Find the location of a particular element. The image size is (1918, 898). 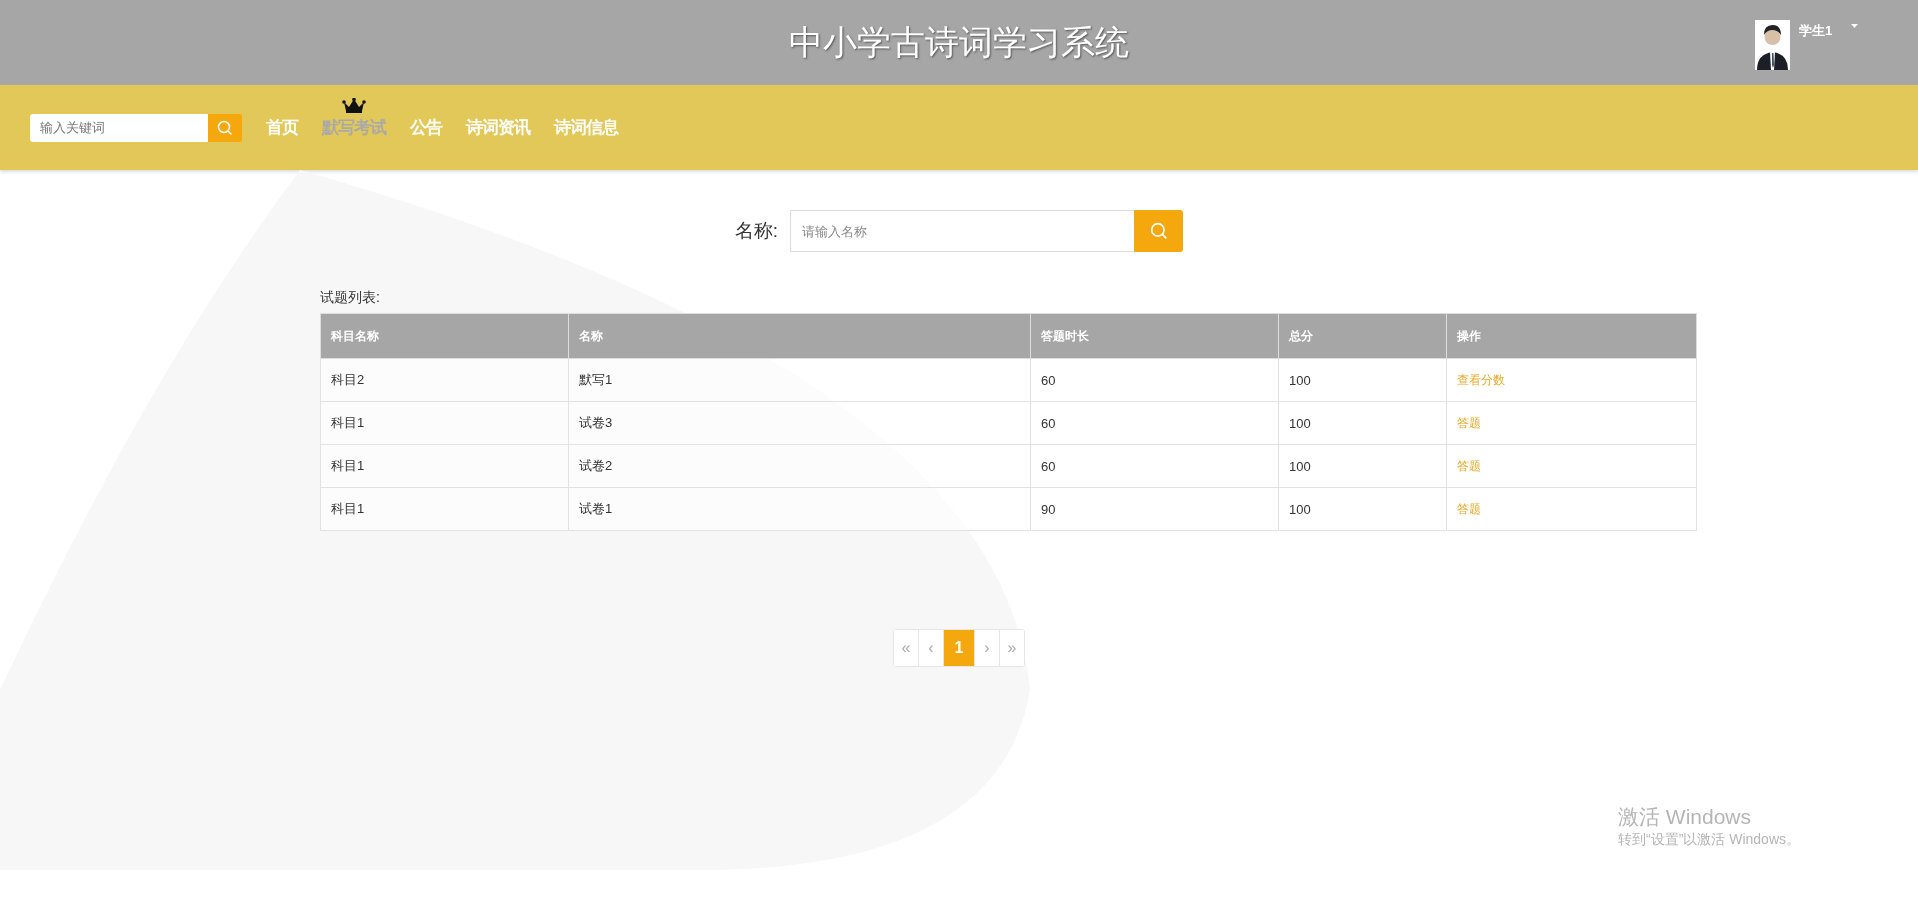

nav-link: 首页 is located at coordinates (282, 127).